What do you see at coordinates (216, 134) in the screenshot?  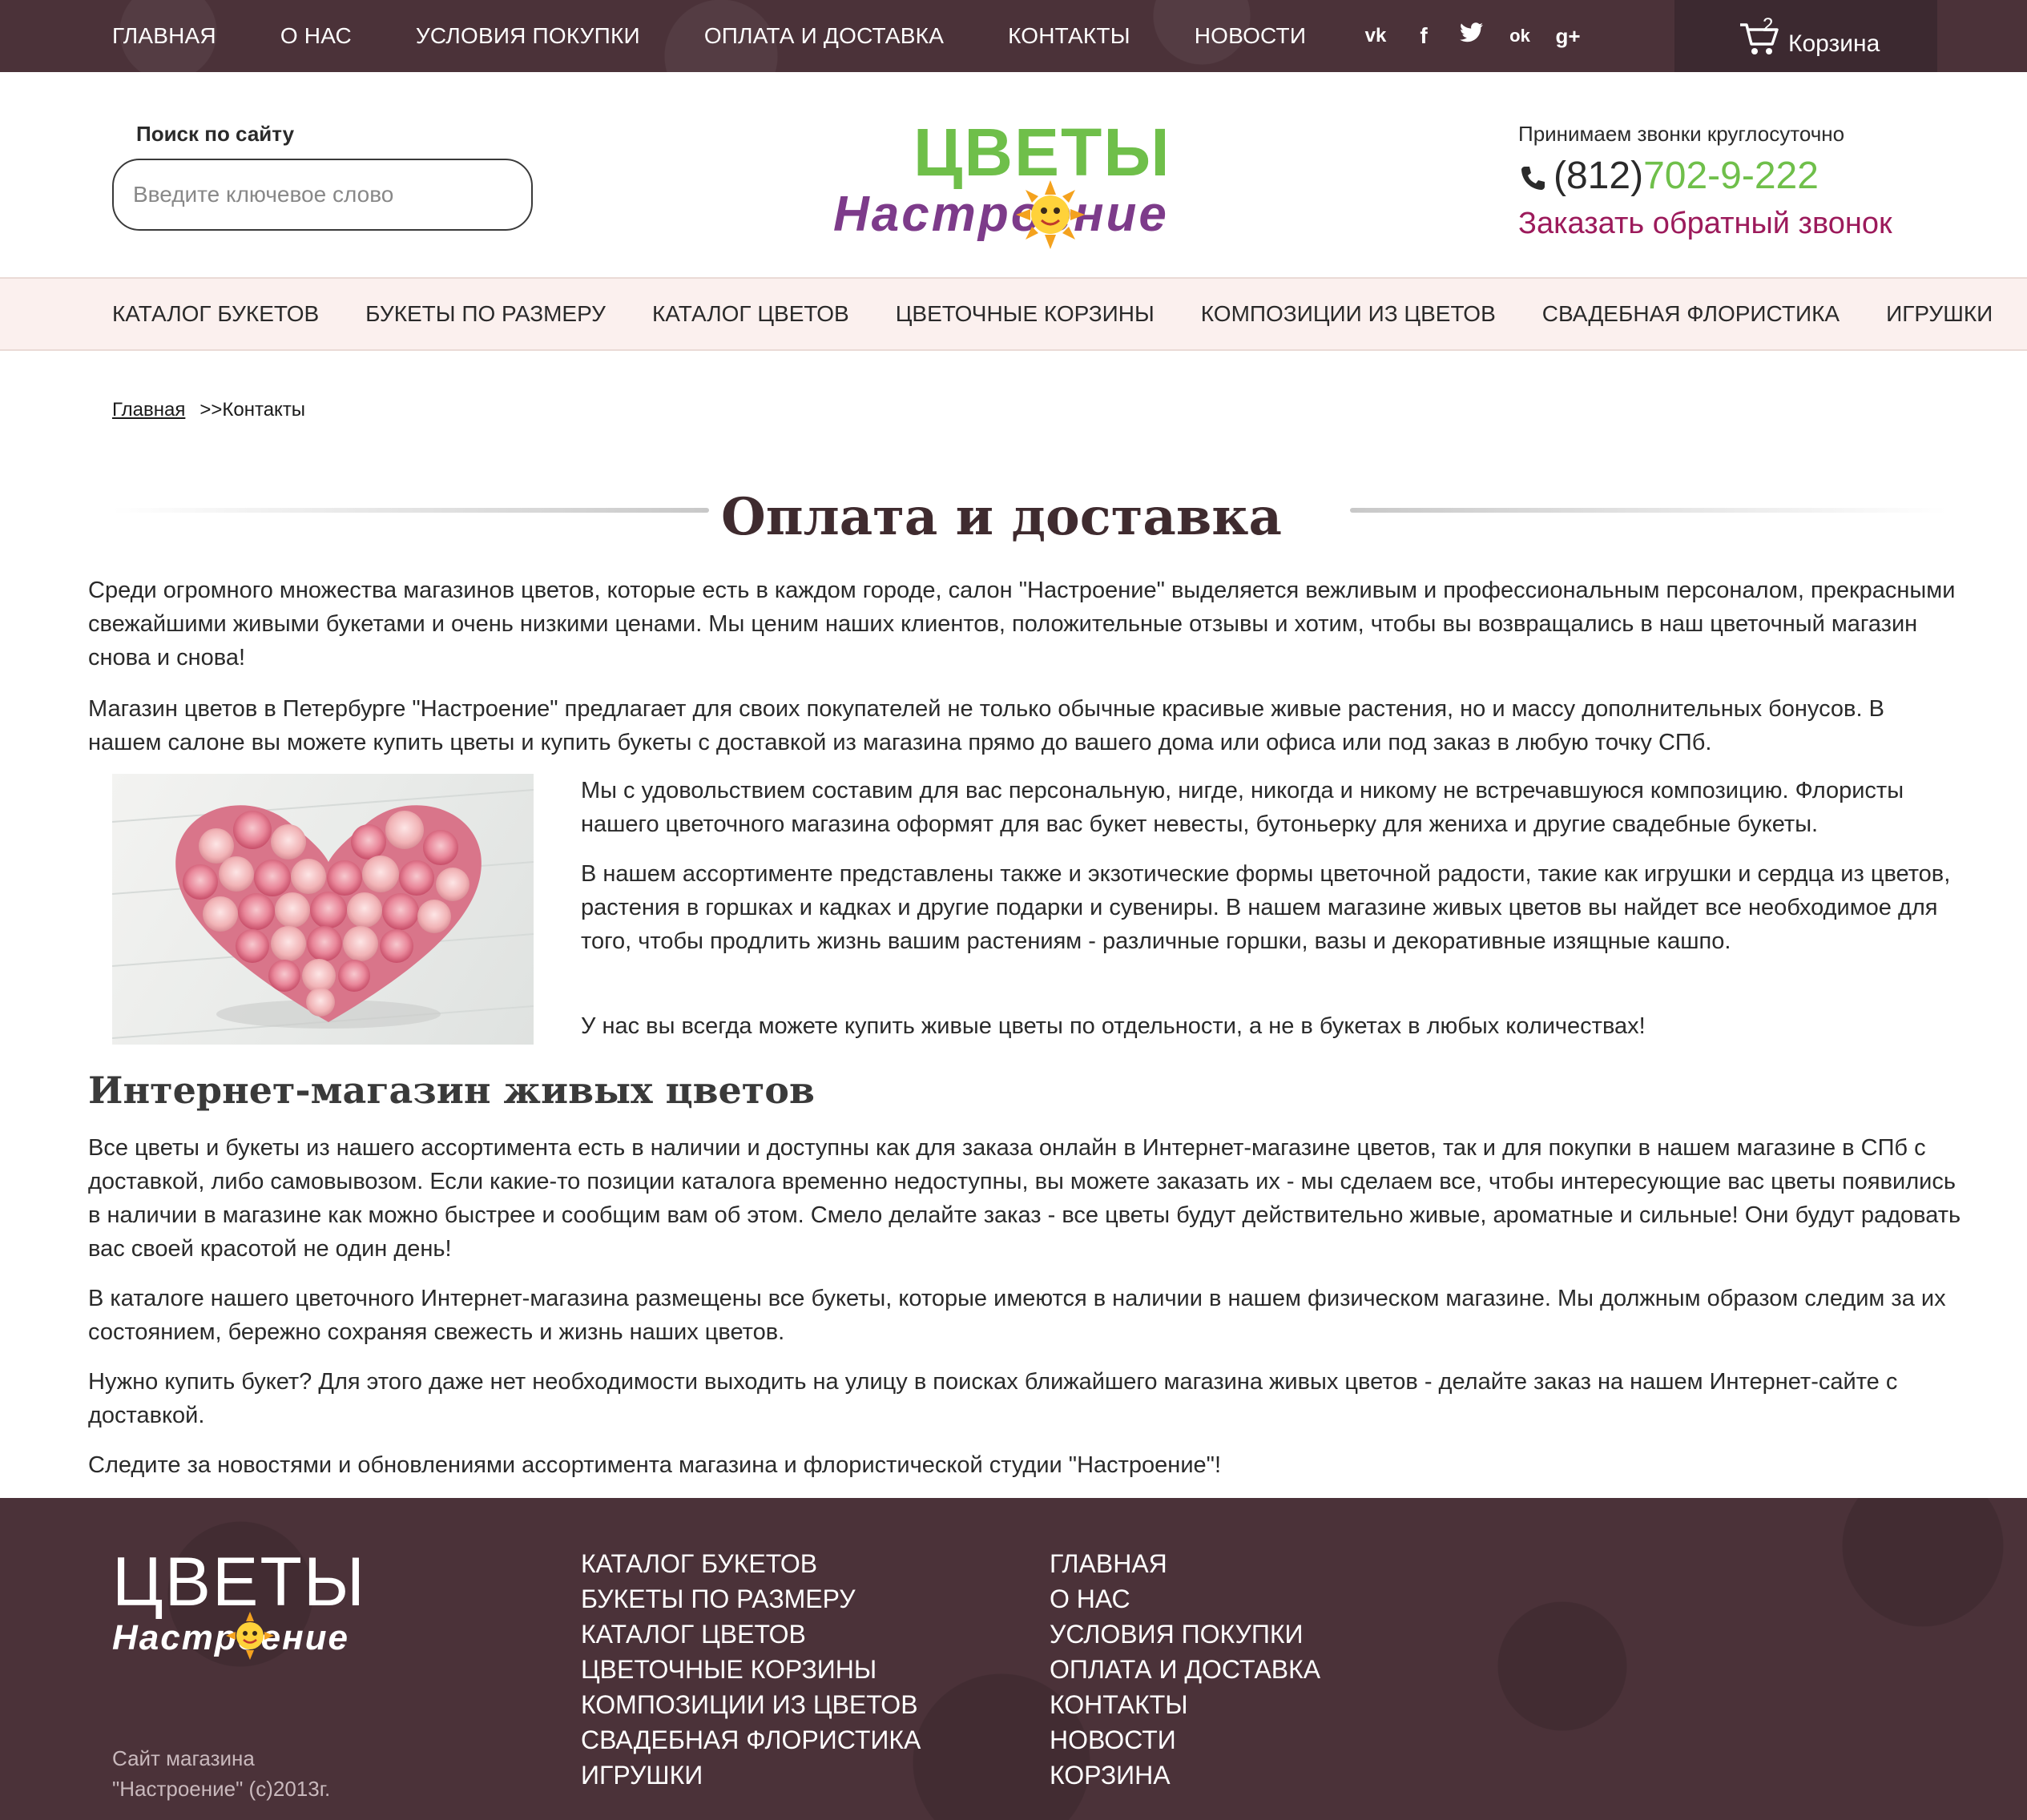 I see `search-title: Поиск по сайту` at bounding box center [216, 134].